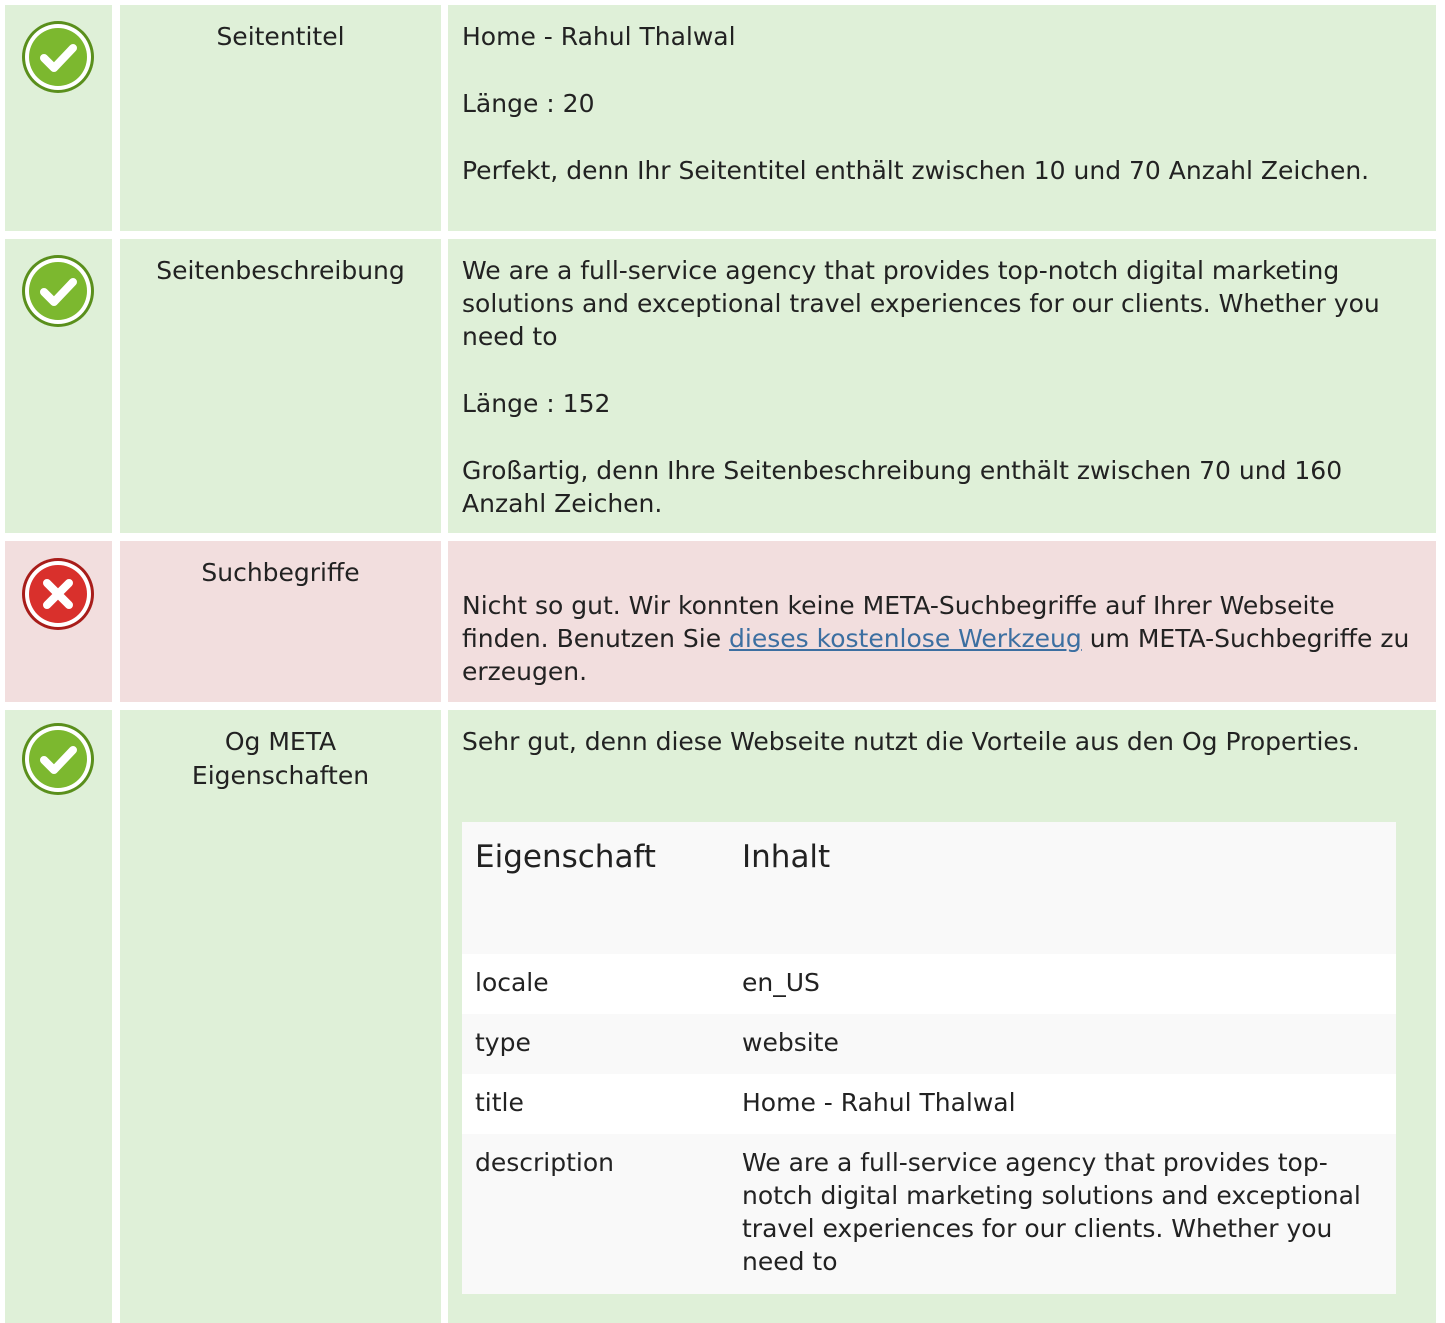  I want to click on content-cell: en_US, so click(781, 982).